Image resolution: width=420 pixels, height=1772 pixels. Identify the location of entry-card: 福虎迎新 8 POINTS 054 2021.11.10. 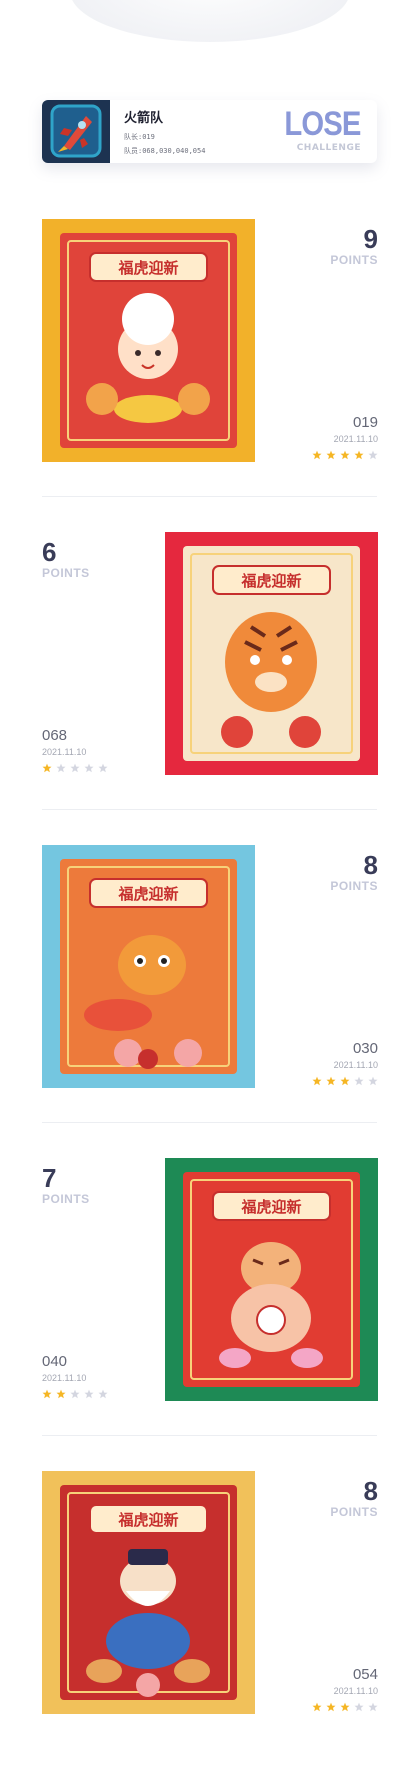
(210, 1592).